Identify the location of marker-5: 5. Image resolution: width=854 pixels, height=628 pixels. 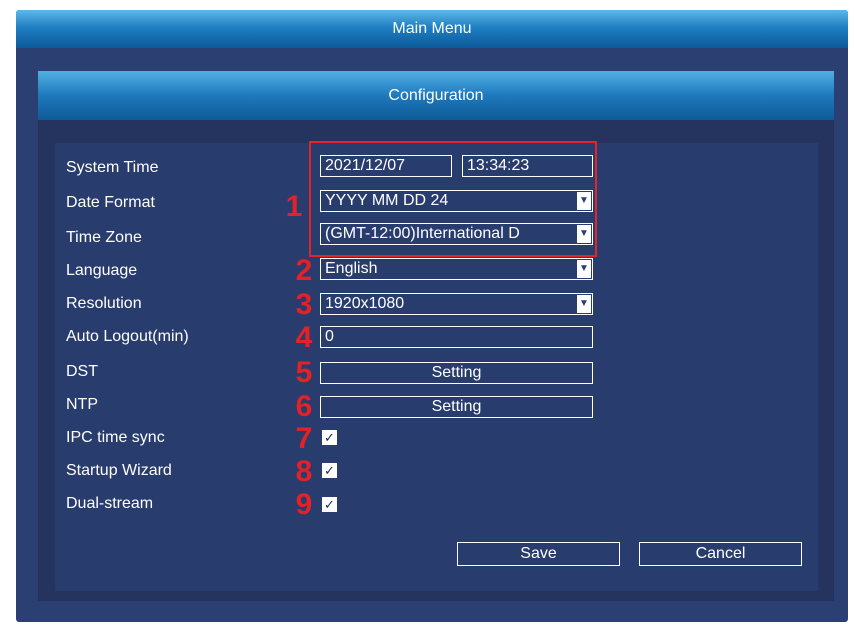
(304, 372).